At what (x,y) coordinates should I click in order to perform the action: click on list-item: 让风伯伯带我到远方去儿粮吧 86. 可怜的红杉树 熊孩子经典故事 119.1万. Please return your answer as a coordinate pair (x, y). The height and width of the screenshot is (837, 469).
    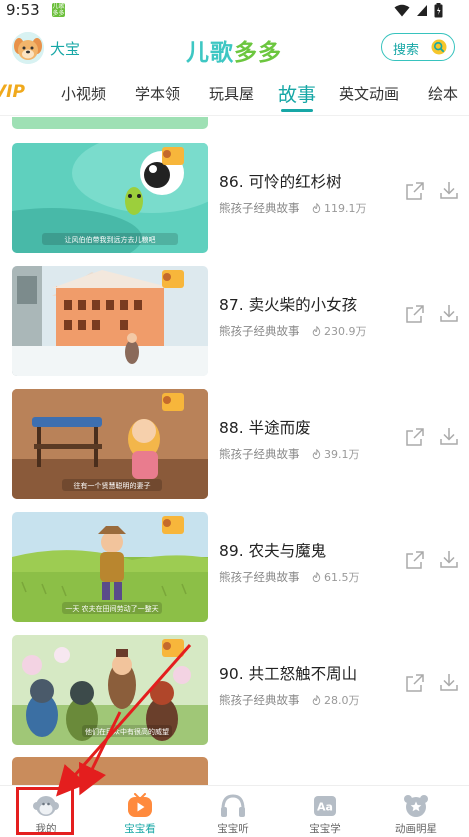
    Looking at the image, I should click on (234, 198).